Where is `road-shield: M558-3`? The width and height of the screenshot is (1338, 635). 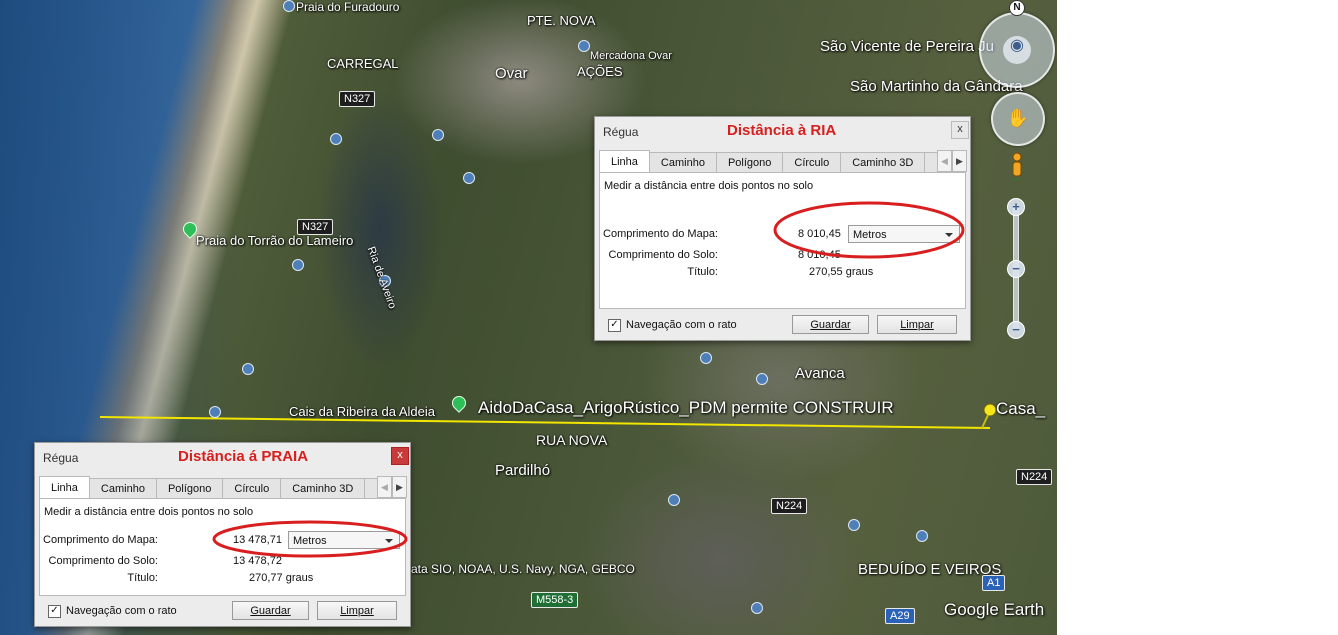 road-shield: M558-3 is located at coordinates (555, 600).